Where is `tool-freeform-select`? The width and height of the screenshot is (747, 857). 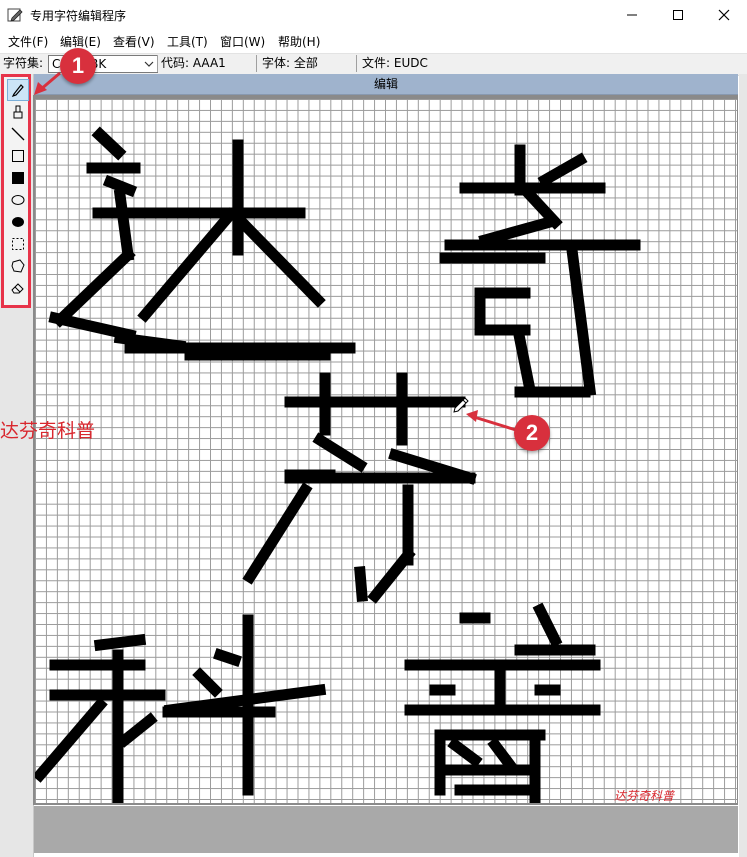 tool-freeform-select is located at coordinates (18, 266).